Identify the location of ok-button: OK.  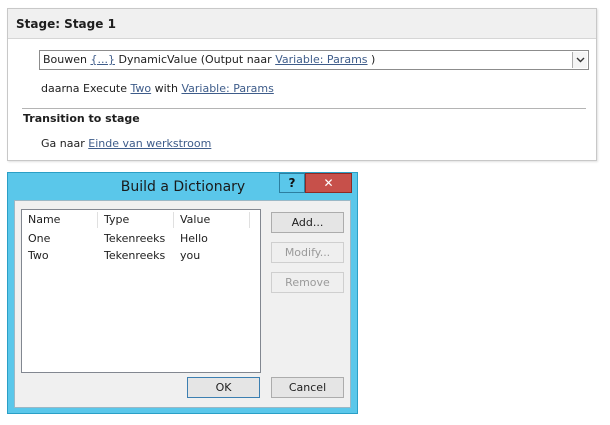
(223, 387).